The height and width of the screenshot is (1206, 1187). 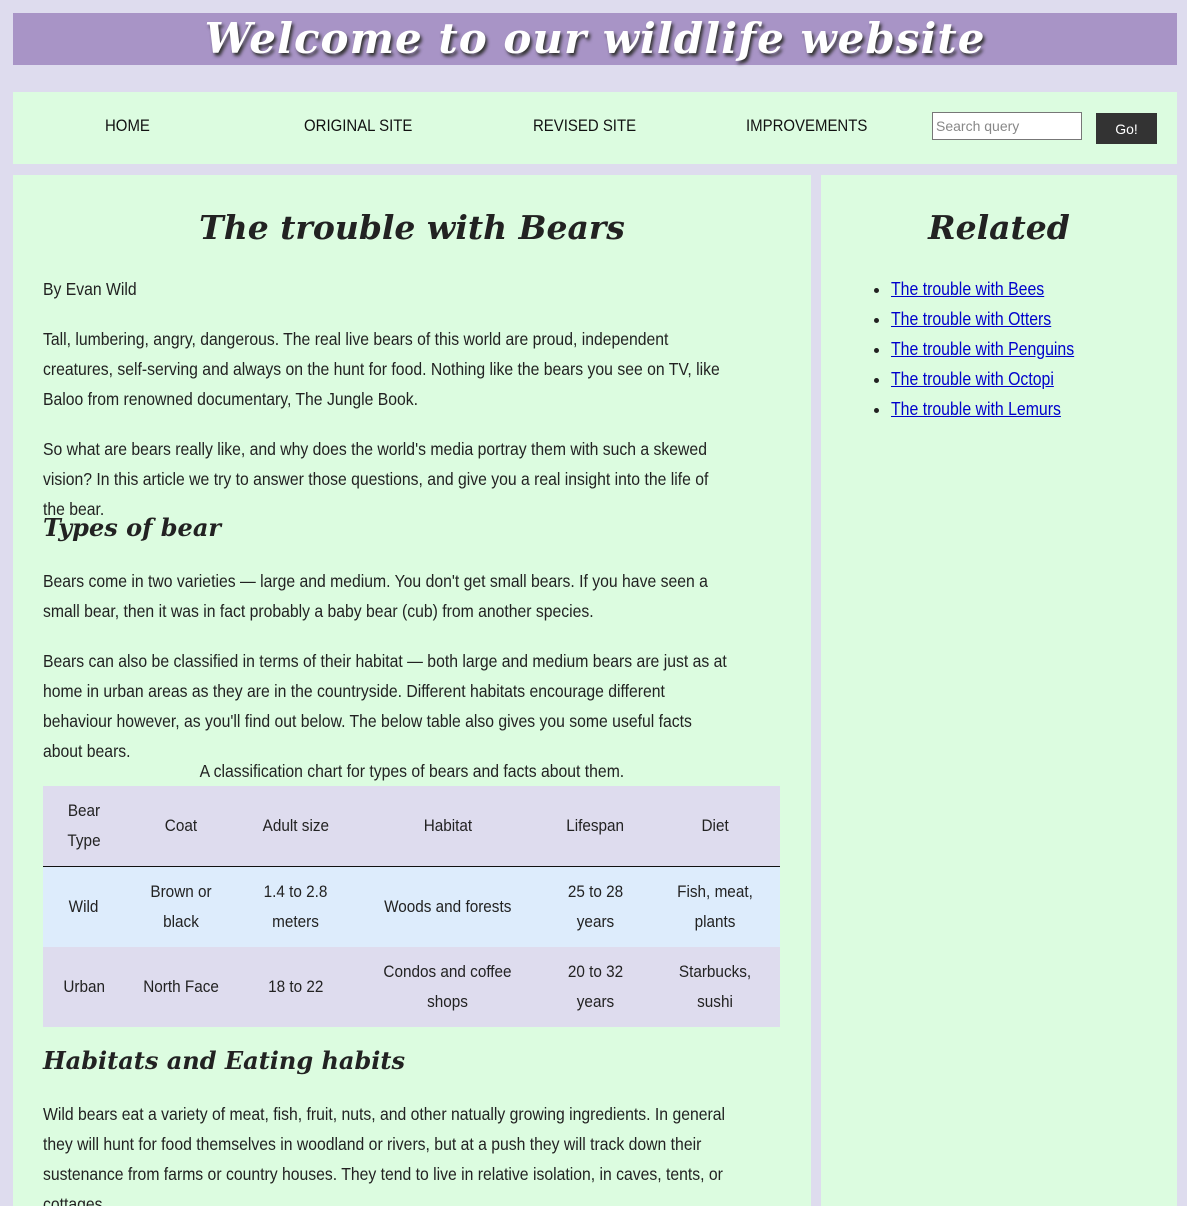 I want to click on table-cell: Wild, so click(x=84, y=906).